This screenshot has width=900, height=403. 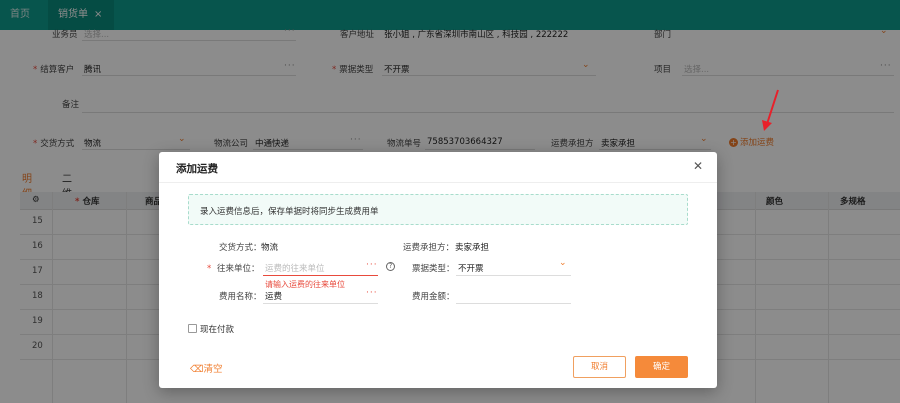 What do you see at coordinates (472, 248) in the screenshot?
I see `modal-freight-payer-value: 卖家承担` at bounding box center [472, 248].